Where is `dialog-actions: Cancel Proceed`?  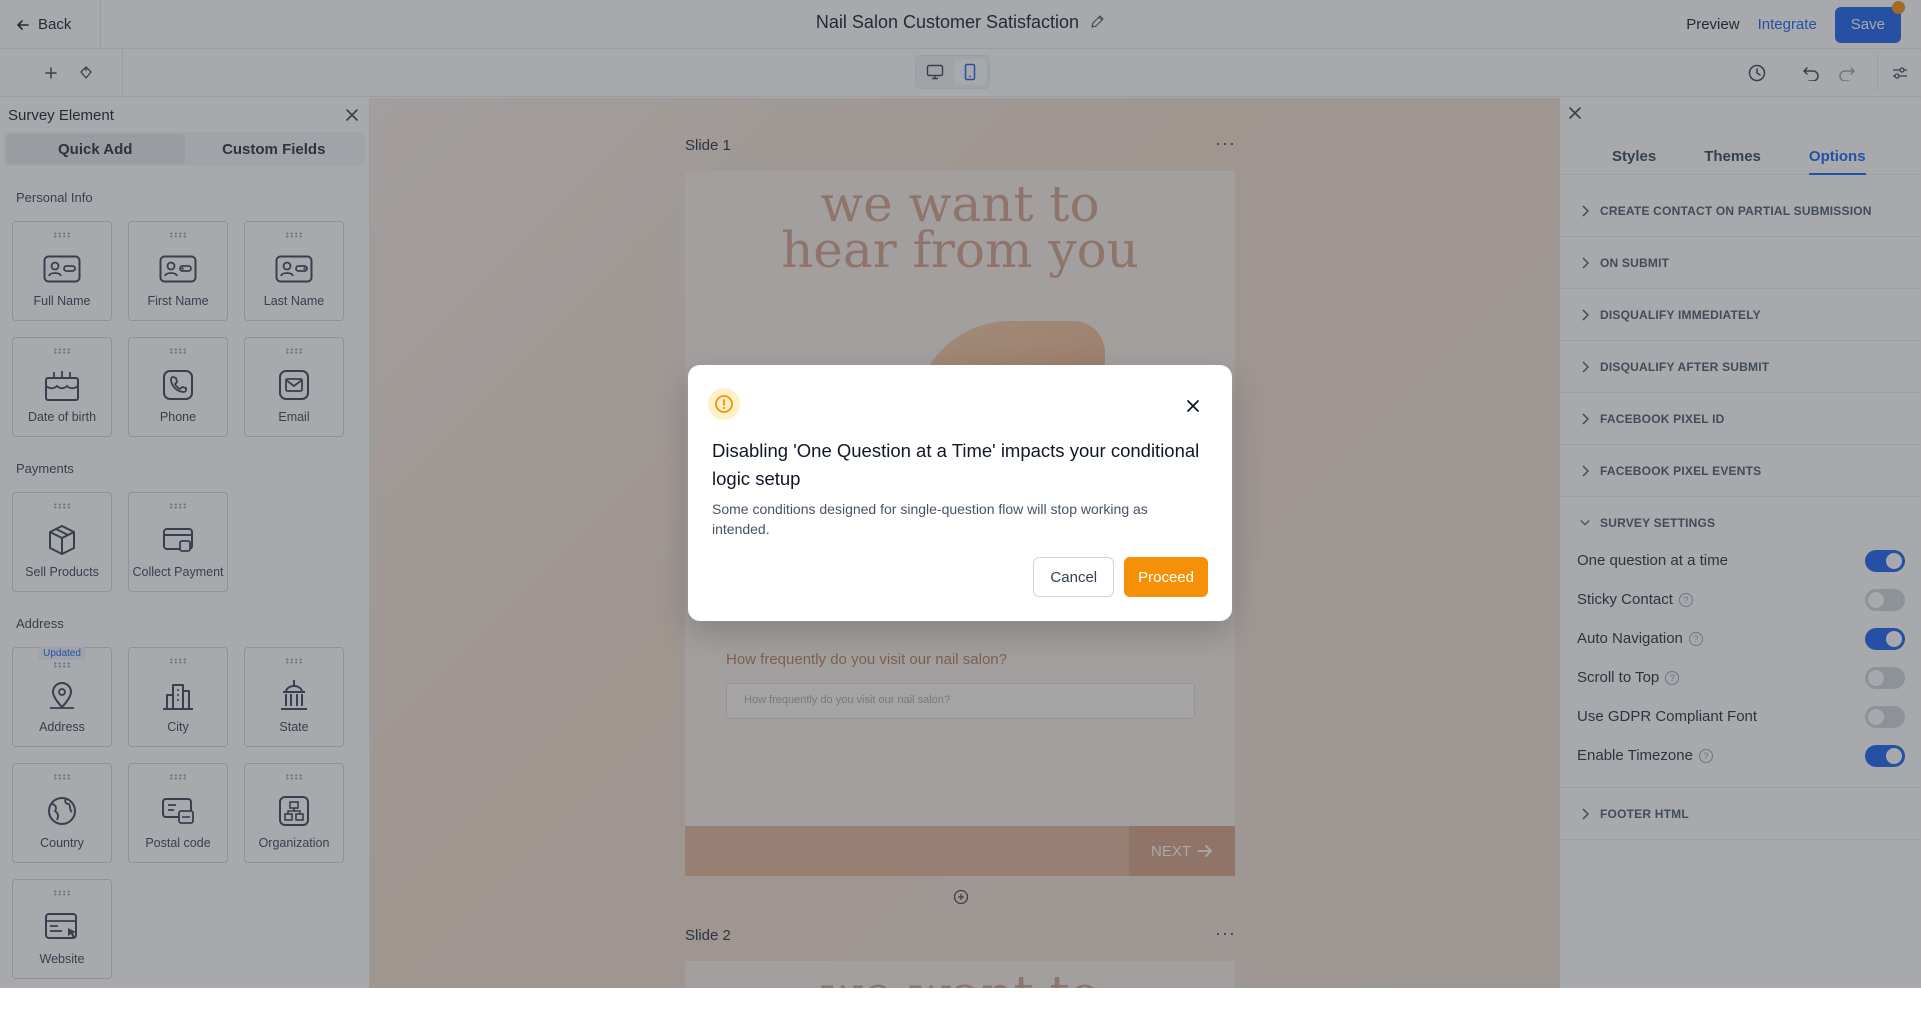
dialog-actions: Cancel Proceed is located at coordinates (1120, 577).